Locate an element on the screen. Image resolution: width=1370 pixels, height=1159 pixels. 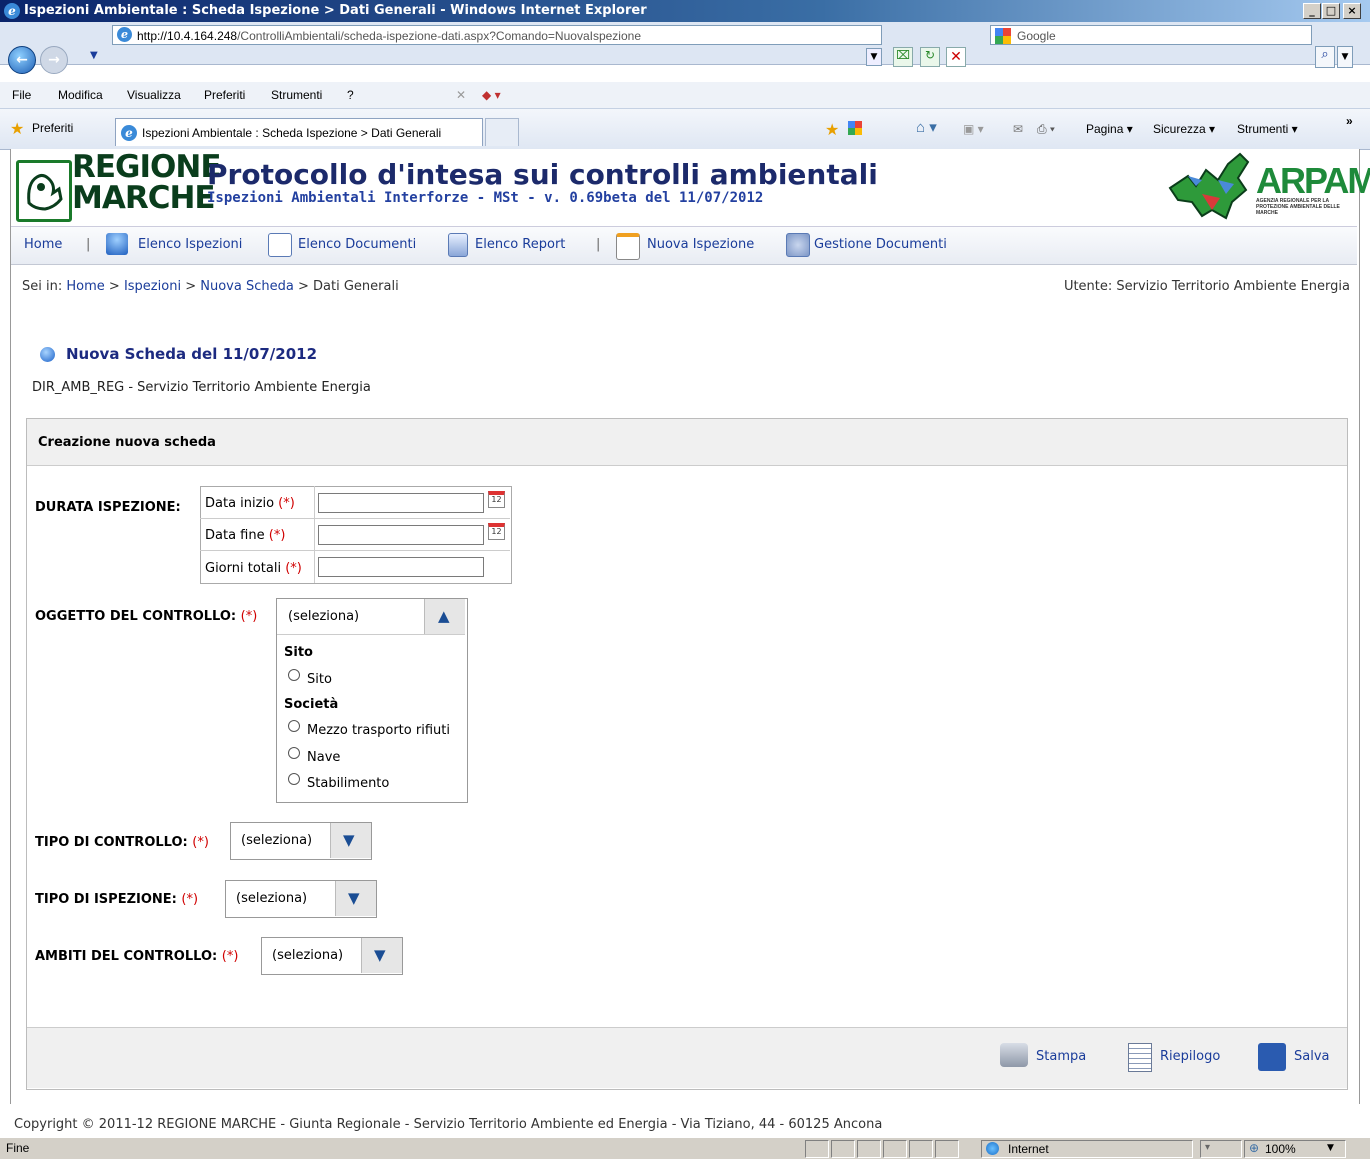
google-toolbar-icon is located at coordinates (855, 128).